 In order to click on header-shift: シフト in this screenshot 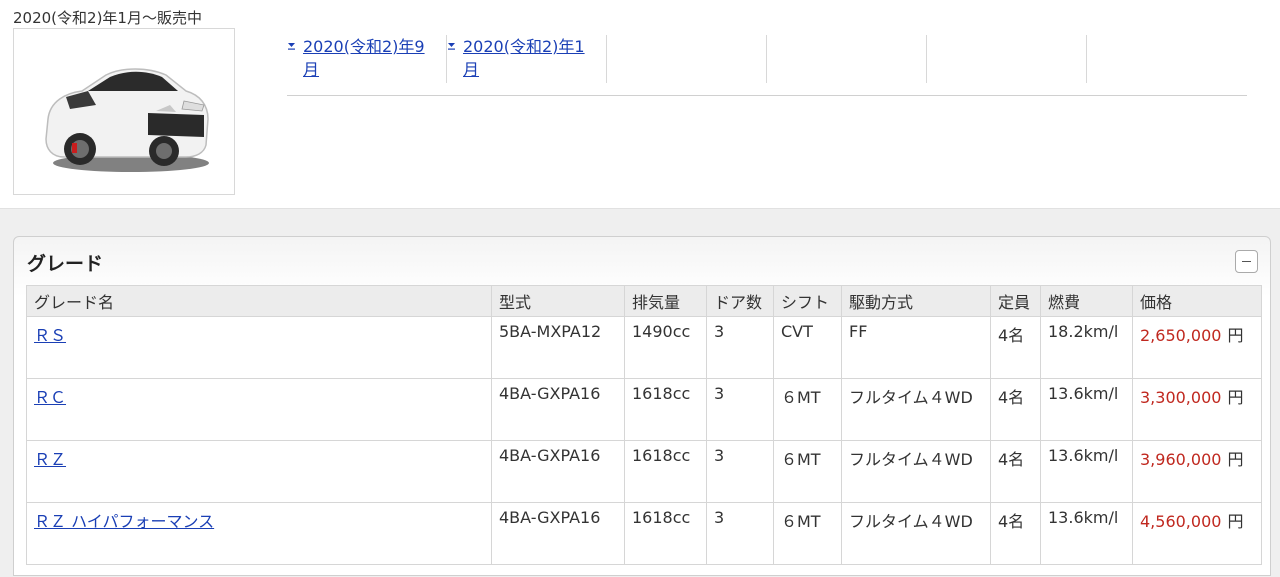, I will do `click(807, 301)`.